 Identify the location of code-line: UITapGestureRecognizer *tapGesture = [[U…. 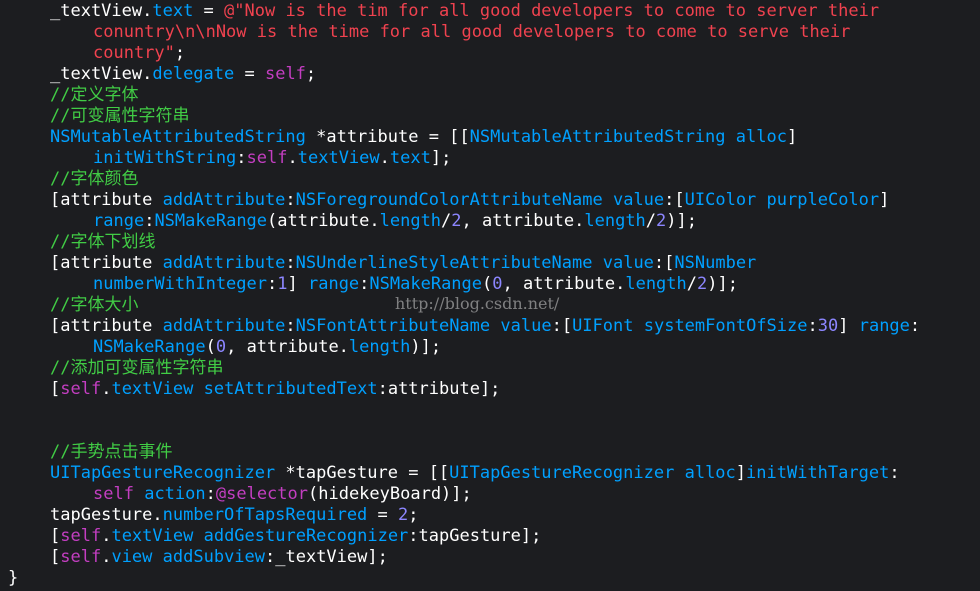
(475, 473).